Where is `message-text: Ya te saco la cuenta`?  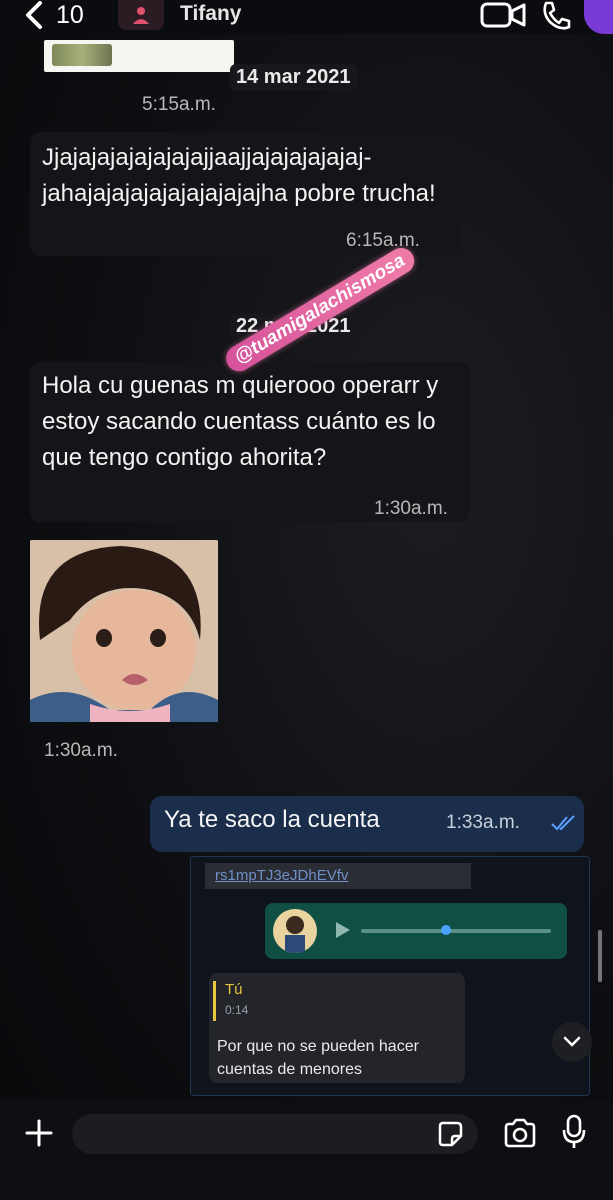
message-text: Ya te saco la cuenta is located at coordinates (272, 819).